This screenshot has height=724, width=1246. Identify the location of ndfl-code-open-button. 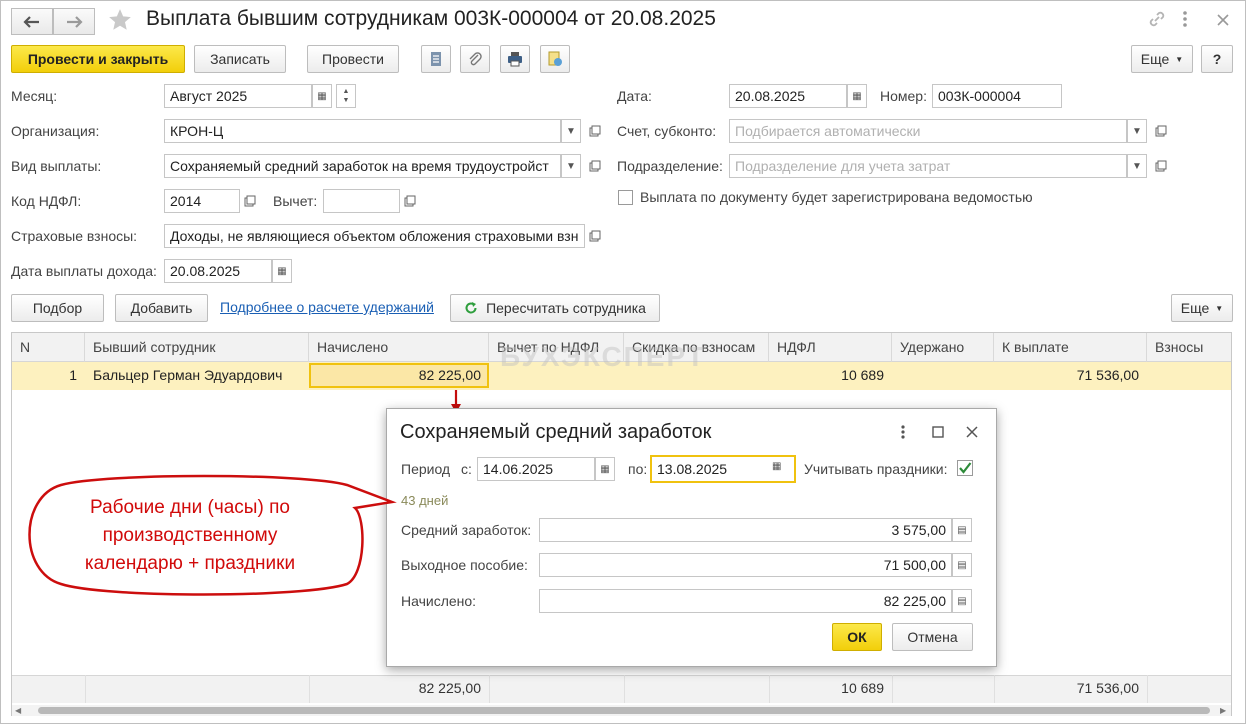
(250, 201).